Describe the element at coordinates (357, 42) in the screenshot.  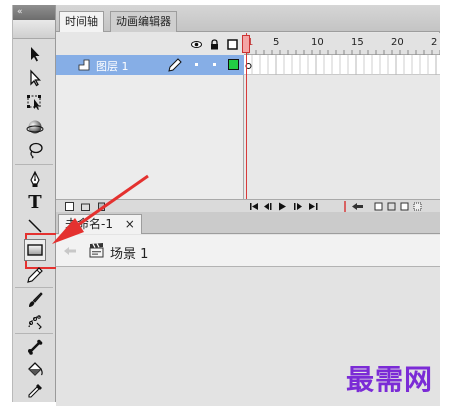
I see `ruler-label: 15` at that location.